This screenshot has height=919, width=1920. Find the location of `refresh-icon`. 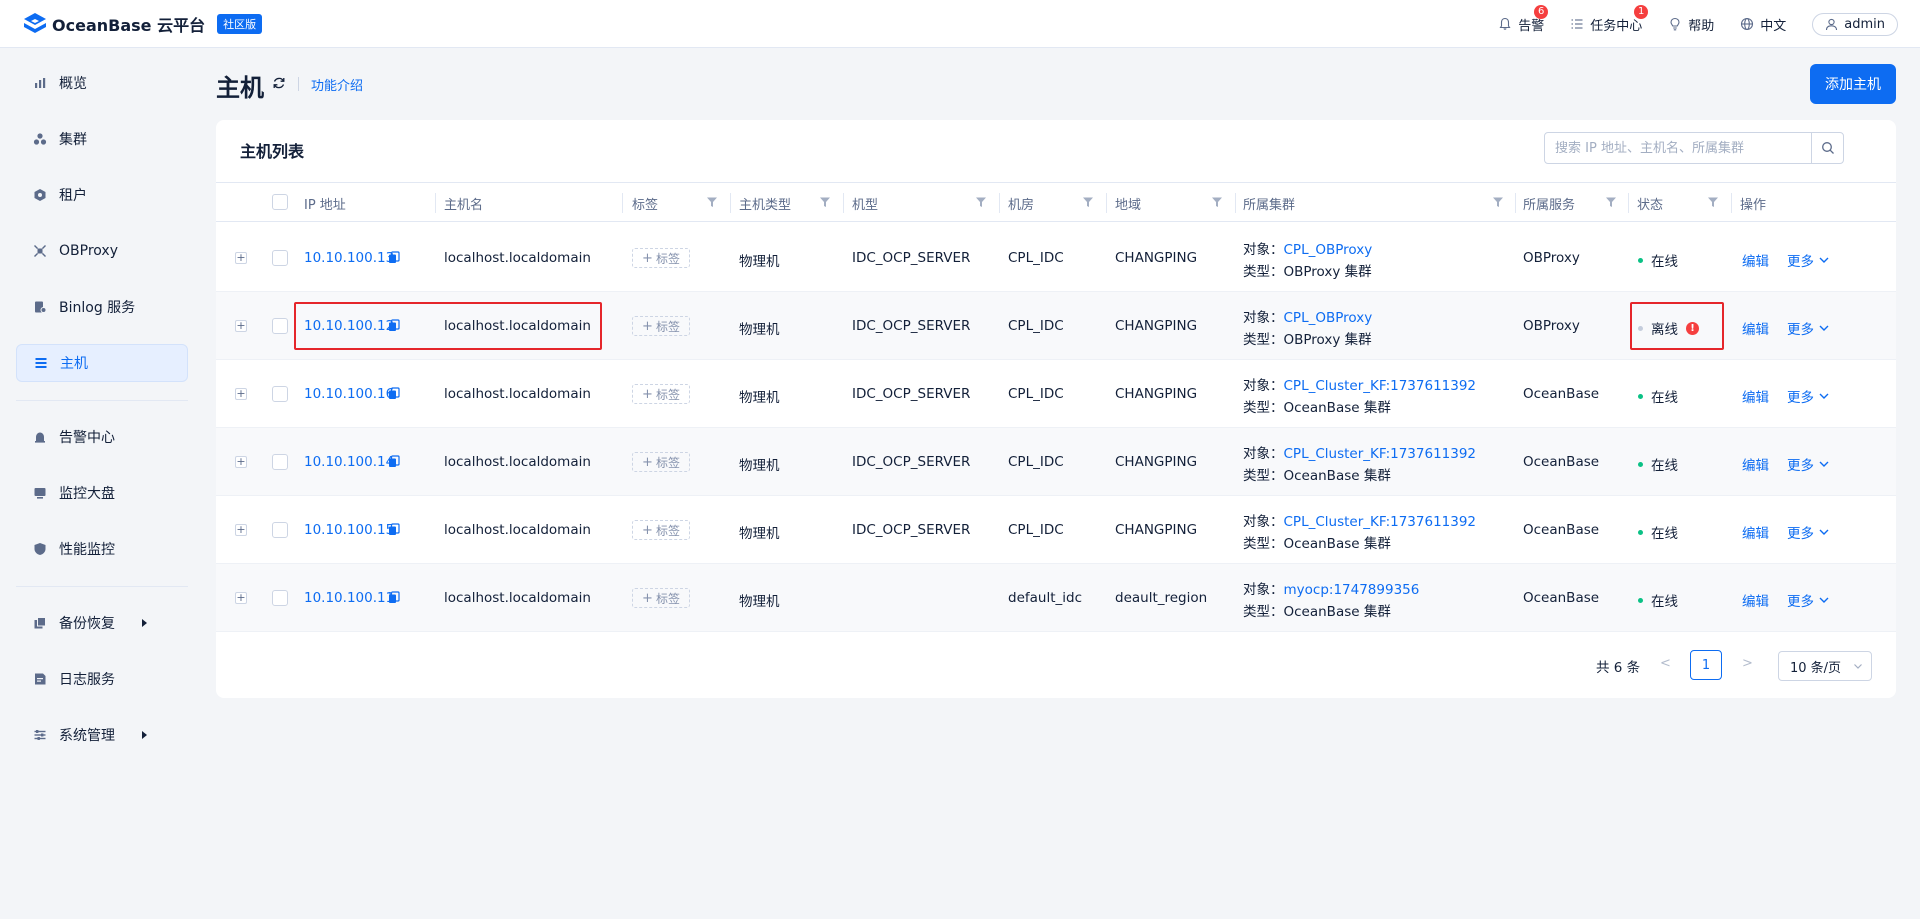

refresh-icon is located at coordinates (279, 83).